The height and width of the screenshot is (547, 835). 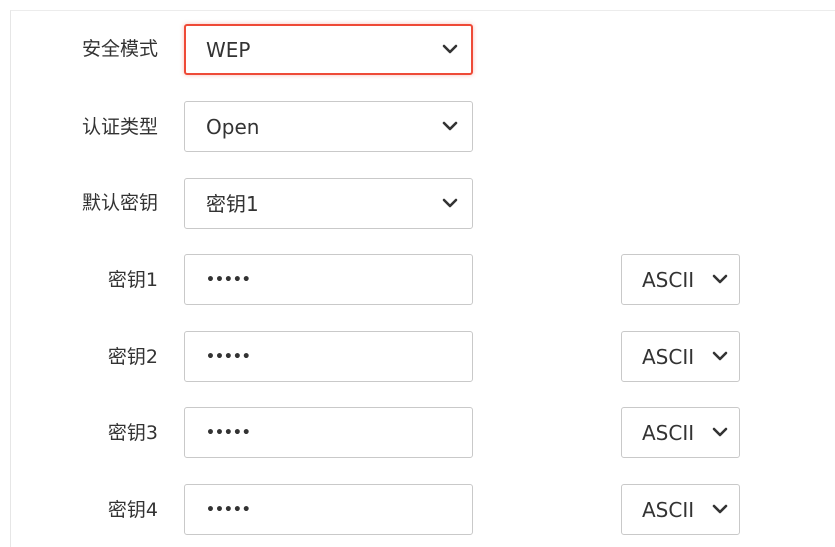 What do you see at coordinates (328, 509) in the screenshot?
I see `key-4-input: •••••` at bounding box center [328, 509].